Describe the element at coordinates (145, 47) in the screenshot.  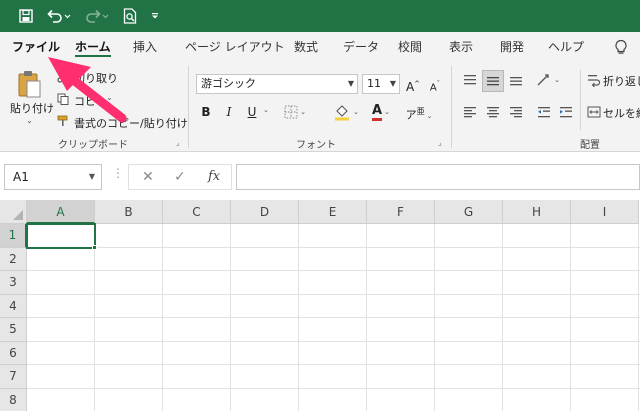
I see `tab-insert: 挿入` at that location.